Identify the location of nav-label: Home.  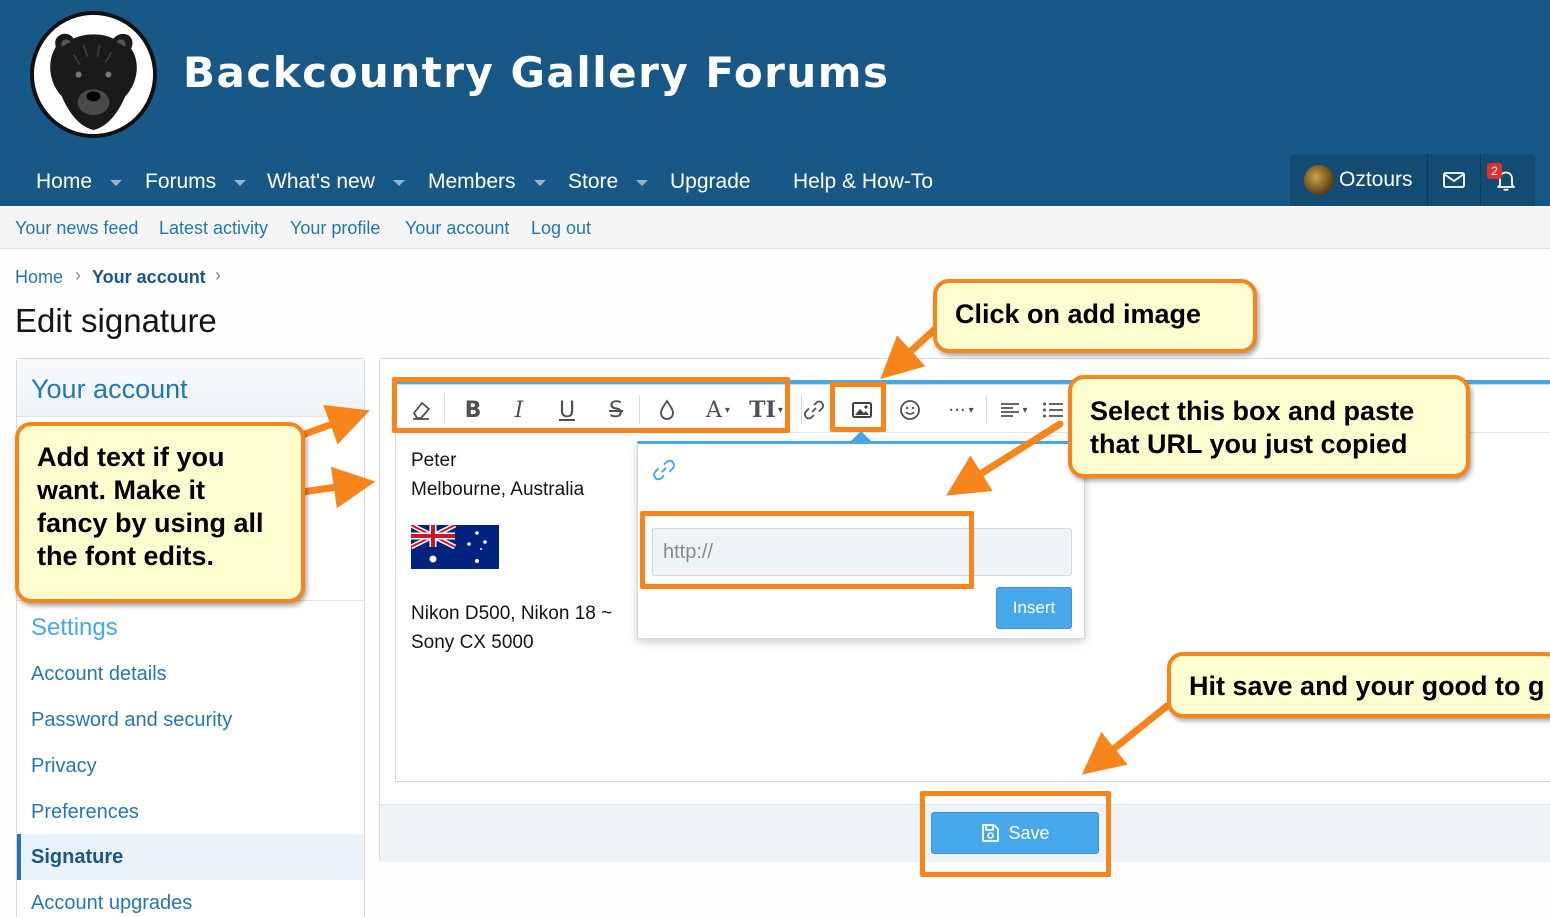
(64, 181).